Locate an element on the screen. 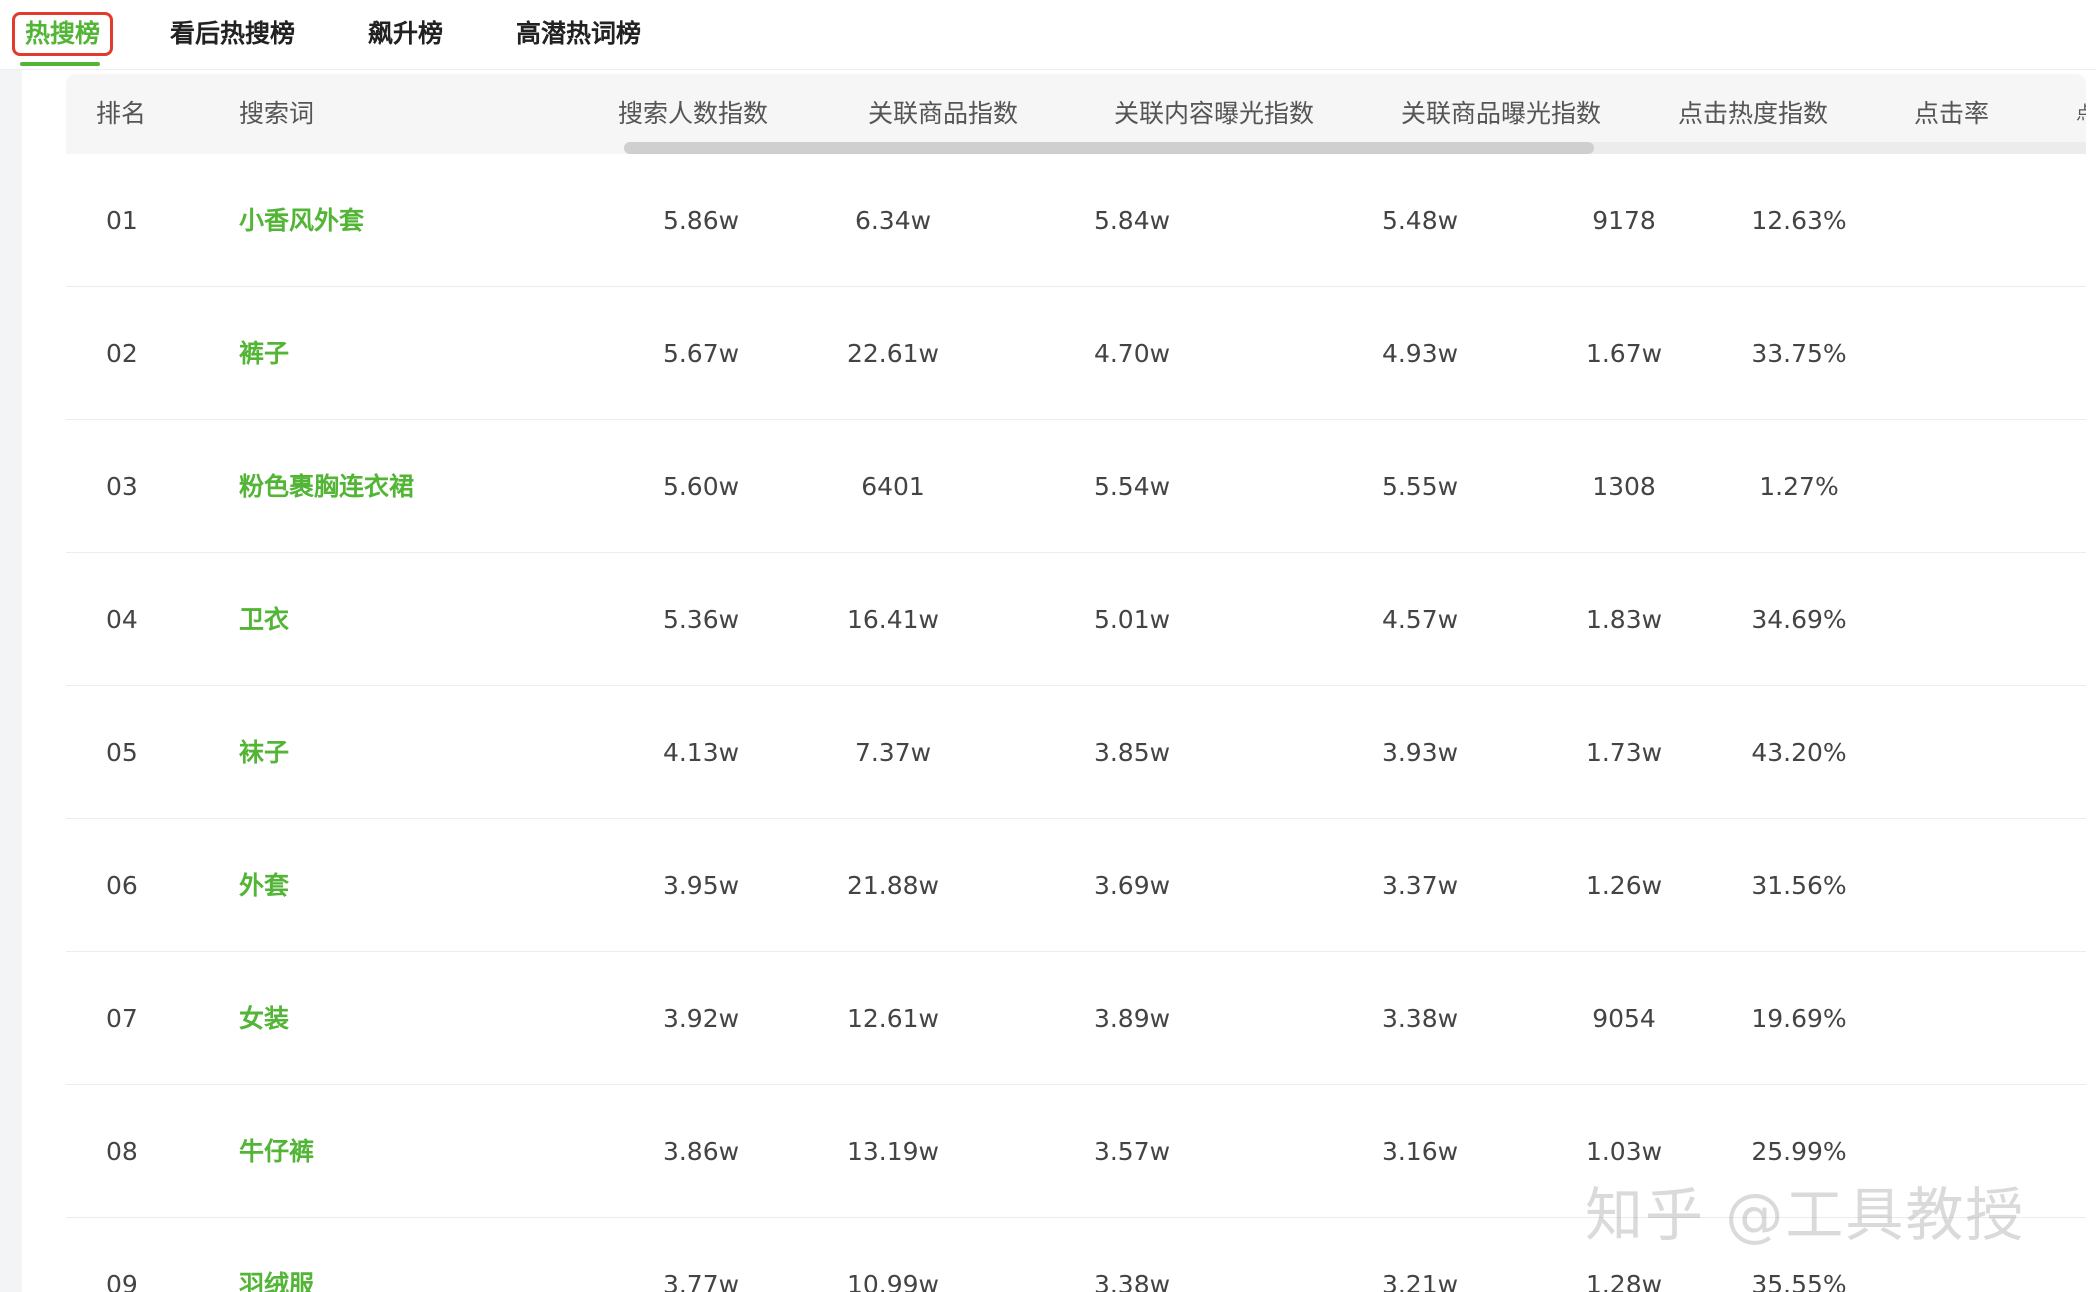 Image resolution: width=2096 pixels, height=1292 pixels. header-keyword: 搜索词 is located at coordinates (277, 113).